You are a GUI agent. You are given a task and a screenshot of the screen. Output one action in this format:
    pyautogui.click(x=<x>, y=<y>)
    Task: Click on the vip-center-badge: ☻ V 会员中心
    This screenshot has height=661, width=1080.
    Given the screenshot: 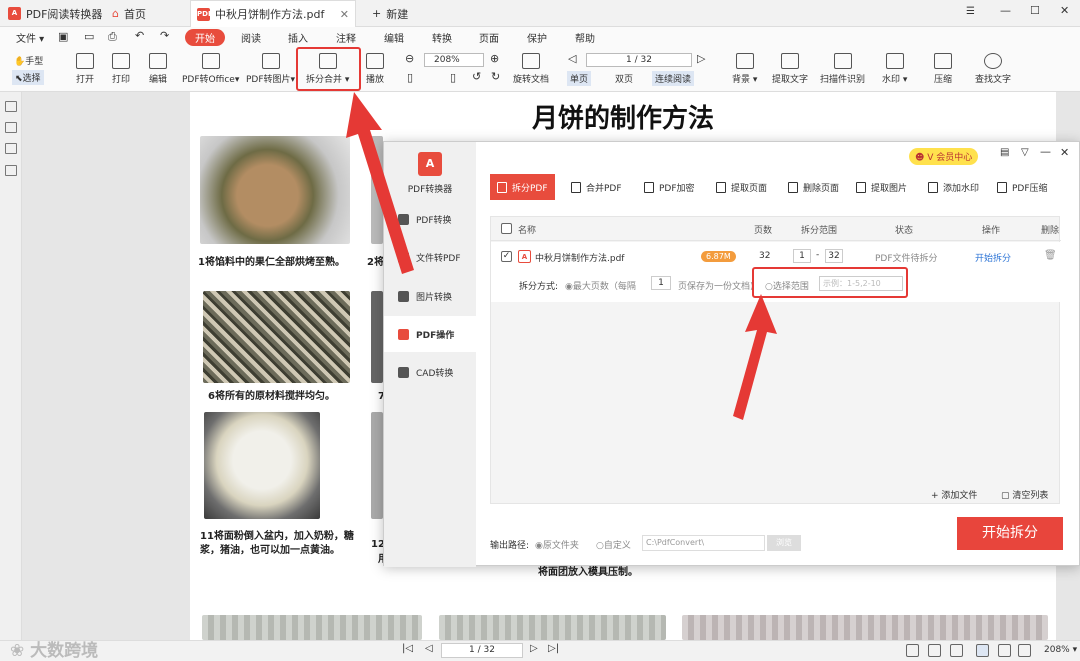 What is the action you would take?
    pyautogui.click(x=944, y=156)
    